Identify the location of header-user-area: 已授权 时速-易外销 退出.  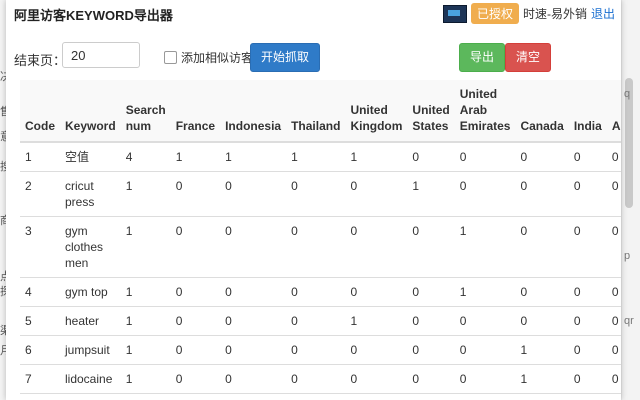
(528, 13).